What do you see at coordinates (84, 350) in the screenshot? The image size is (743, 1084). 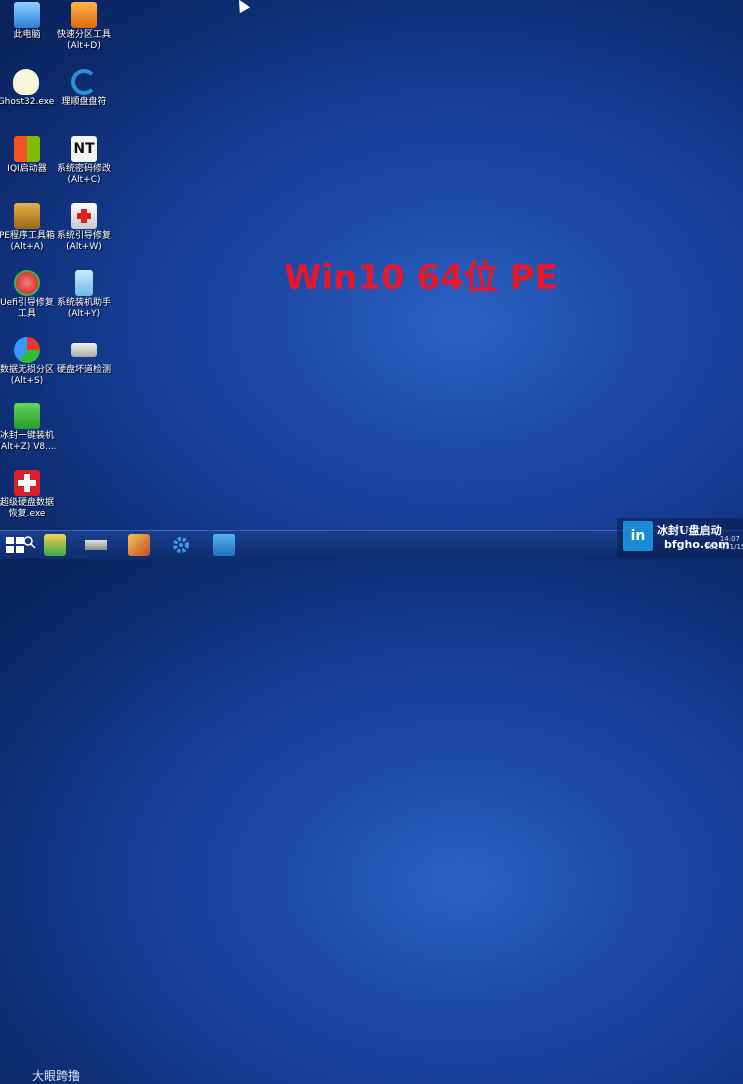 I see `disk-check-icon` at bounding box center [84, 350].